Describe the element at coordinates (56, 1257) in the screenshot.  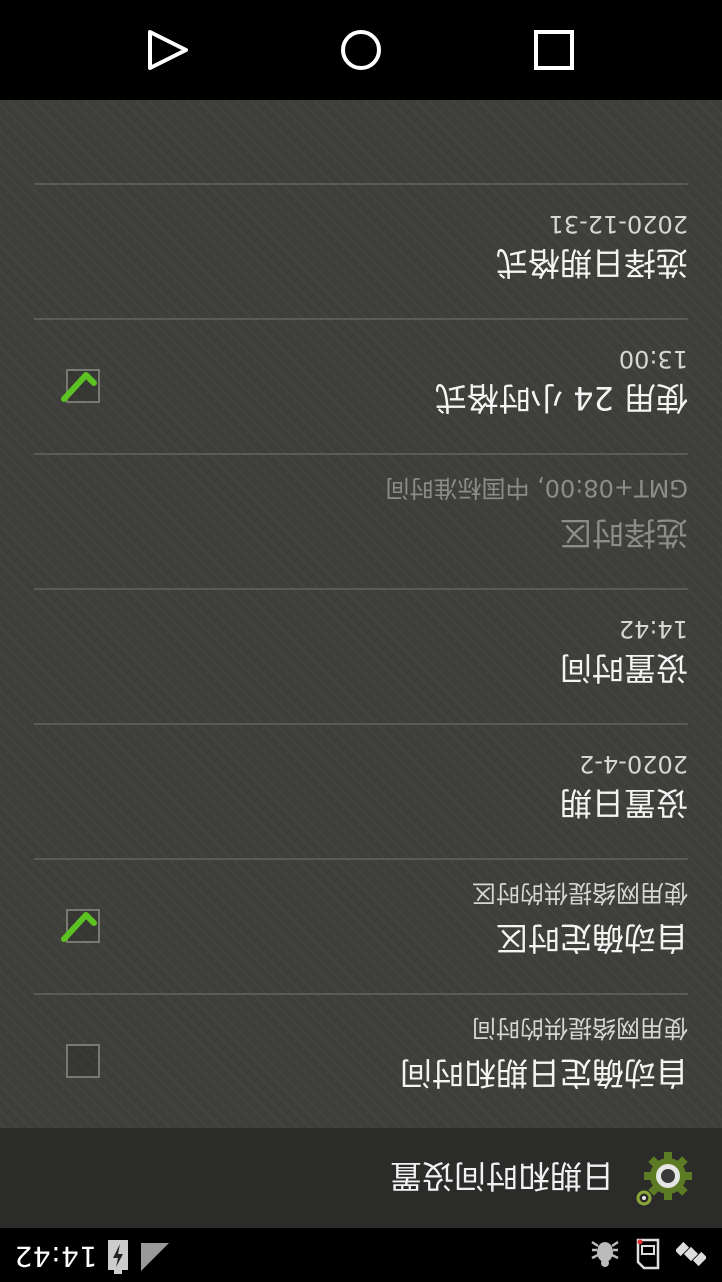
I see `status-time: 14:42` at that location.